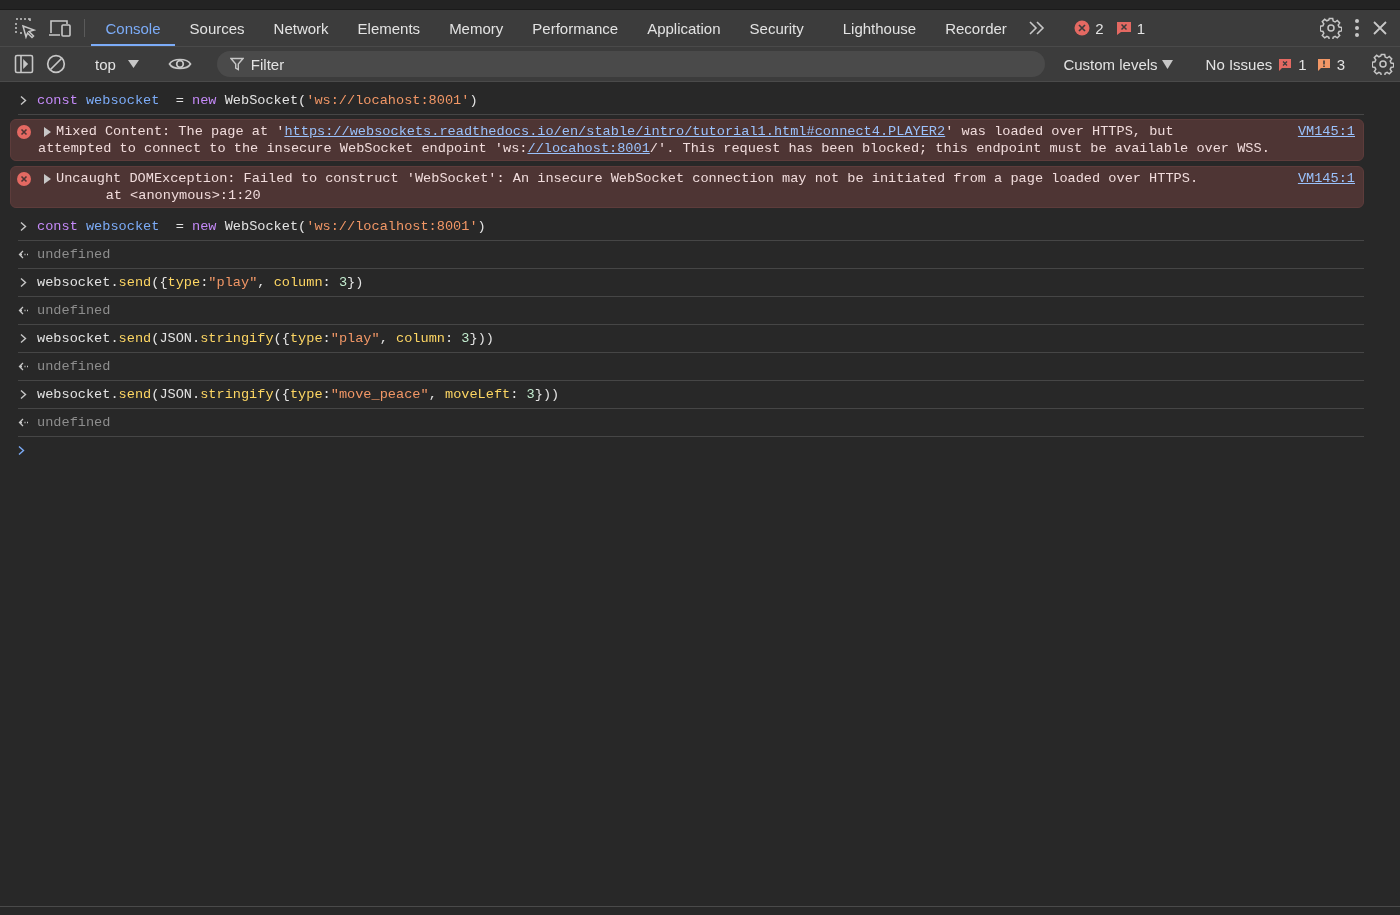 This screenshot has height=915, width=1400. I want to click on issues-button: No Issues 1 3, so click(1275, 64).